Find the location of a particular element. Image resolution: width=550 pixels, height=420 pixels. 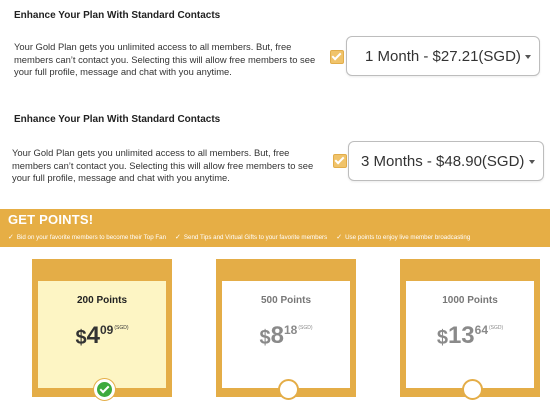

price-cents: 18 is located at coordinates (290, 330).